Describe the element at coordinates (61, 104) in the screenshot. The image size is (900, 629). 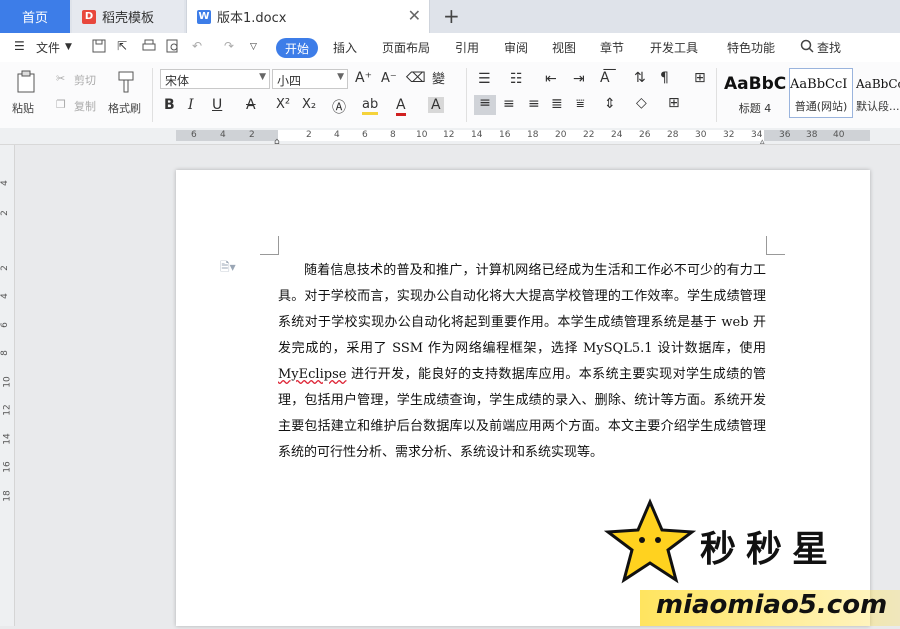
I see `copy-icon: ❐` at that location.